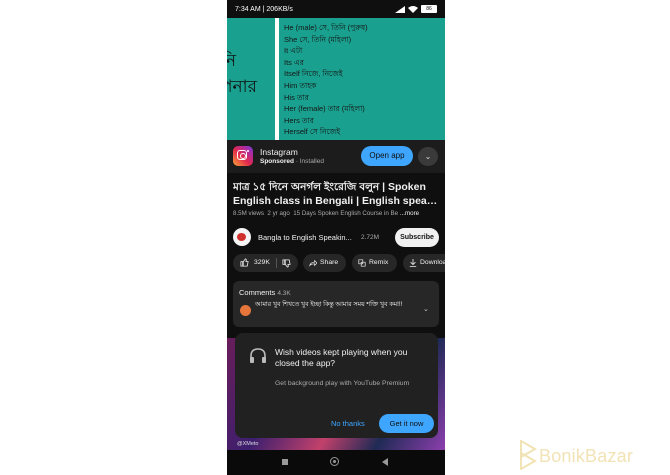  Describe the element at coordinates (258, 355) in the screenshot. I see `headphones-icon` at that location.